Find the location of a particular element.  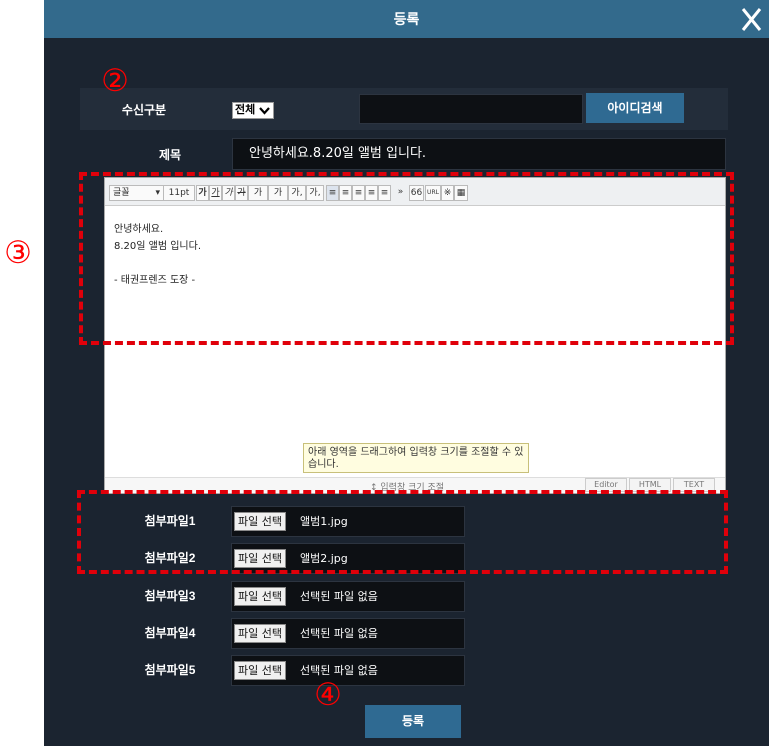

dialog-title: 등록 is located at coordinates (406, 19).